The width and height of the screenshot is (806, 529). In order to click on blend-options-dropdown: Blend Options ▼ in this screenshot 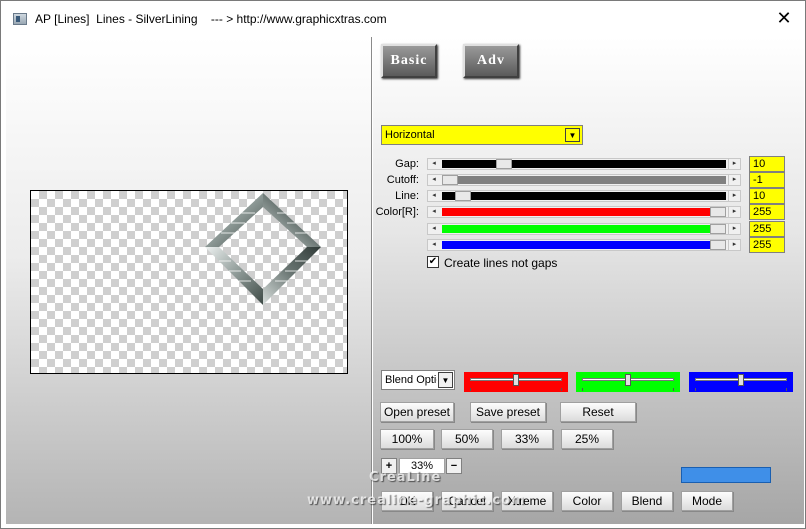, I will do `click(418, 380)`.